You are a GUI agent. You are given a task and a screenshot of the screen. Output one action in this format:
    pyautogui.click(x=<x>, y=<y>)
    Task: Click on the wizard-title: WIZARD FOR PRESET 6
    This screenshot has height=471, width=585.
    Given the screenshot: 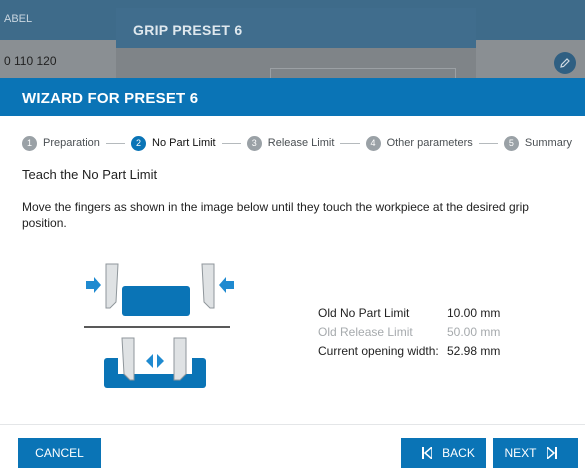 What is the action you would take?
    pyautogui.click(x=110, y=98)
    